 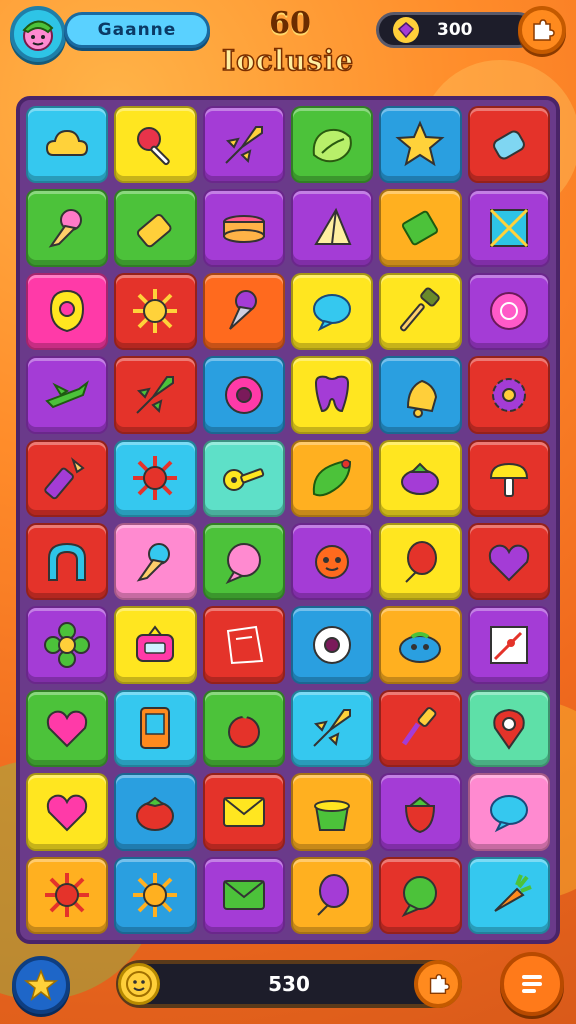 I want to click on heart-icon, so click(x=67, y=813).